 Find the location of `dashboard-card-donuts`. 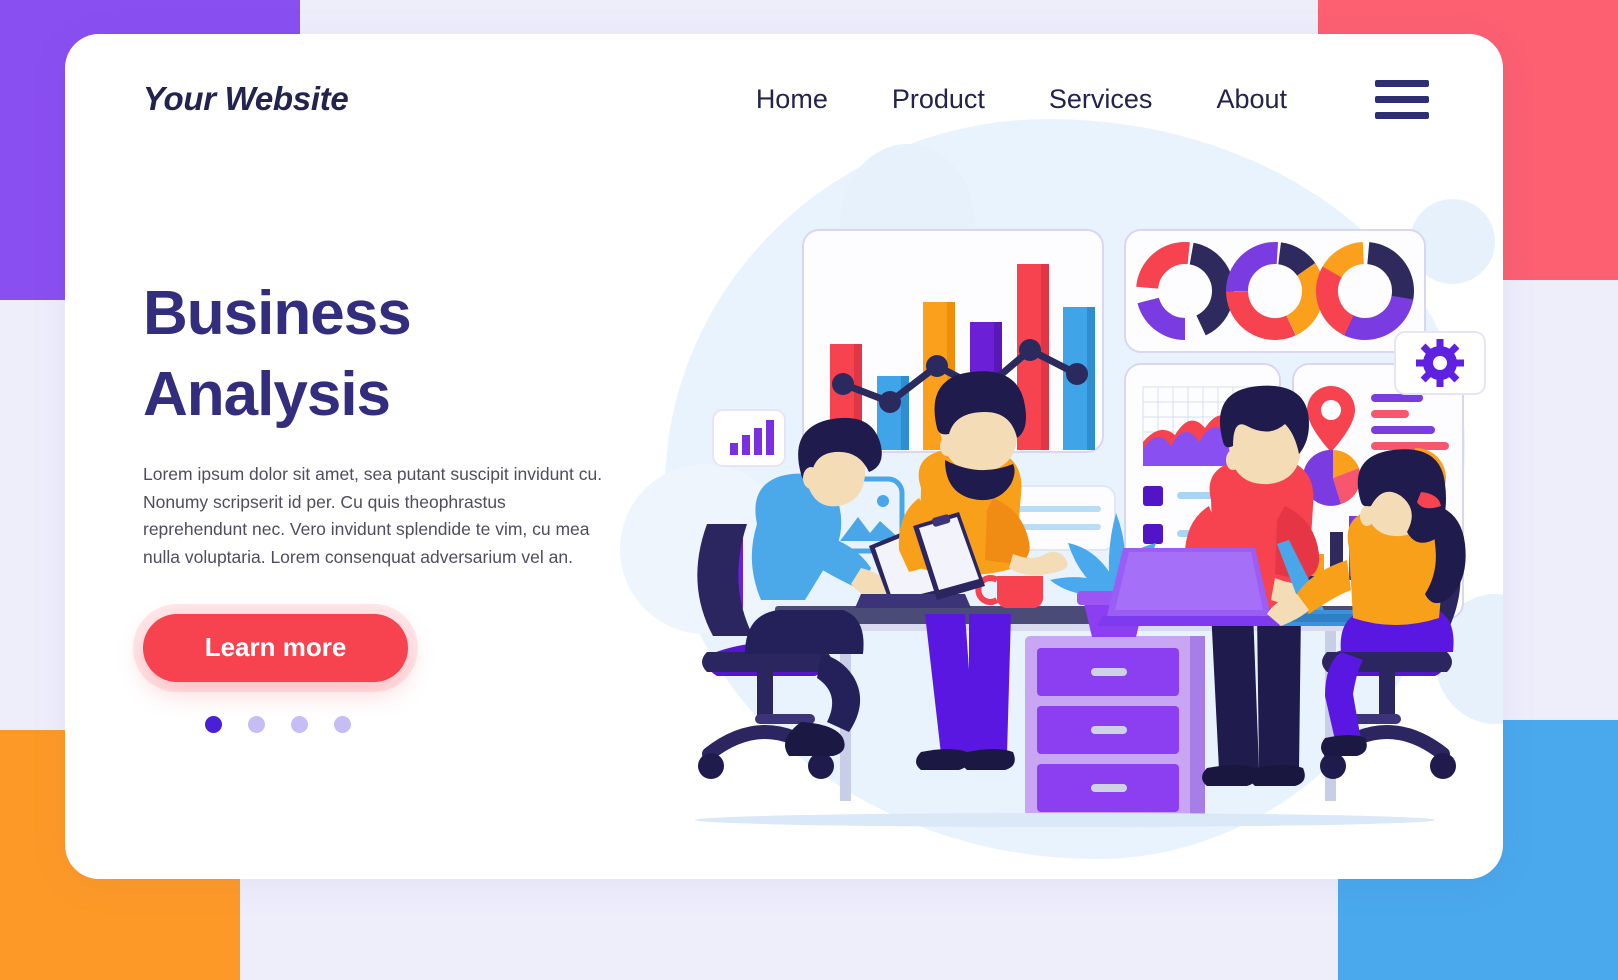

dashboard-card-donuts is located at coordinates (1275, 291).